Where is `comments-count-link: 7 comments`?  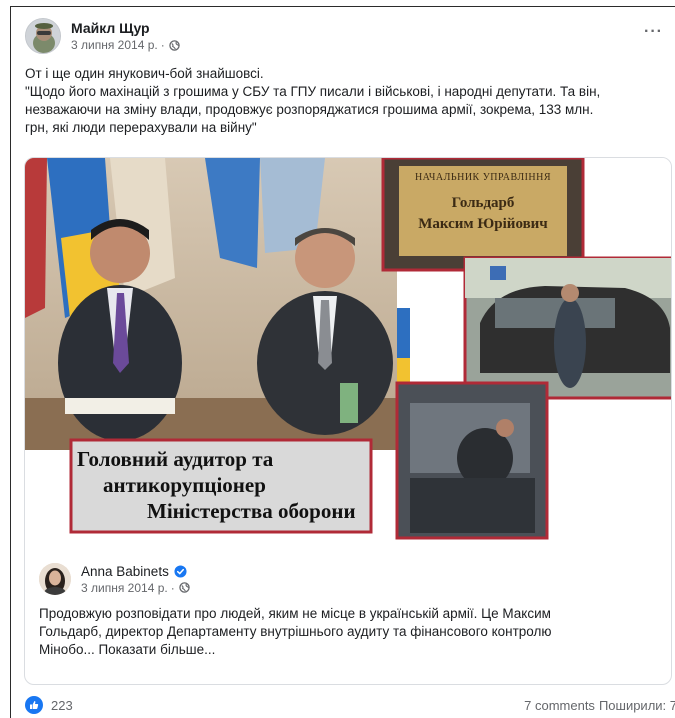
comments-count-link: 7 comments is located at coordinates (559, 705).